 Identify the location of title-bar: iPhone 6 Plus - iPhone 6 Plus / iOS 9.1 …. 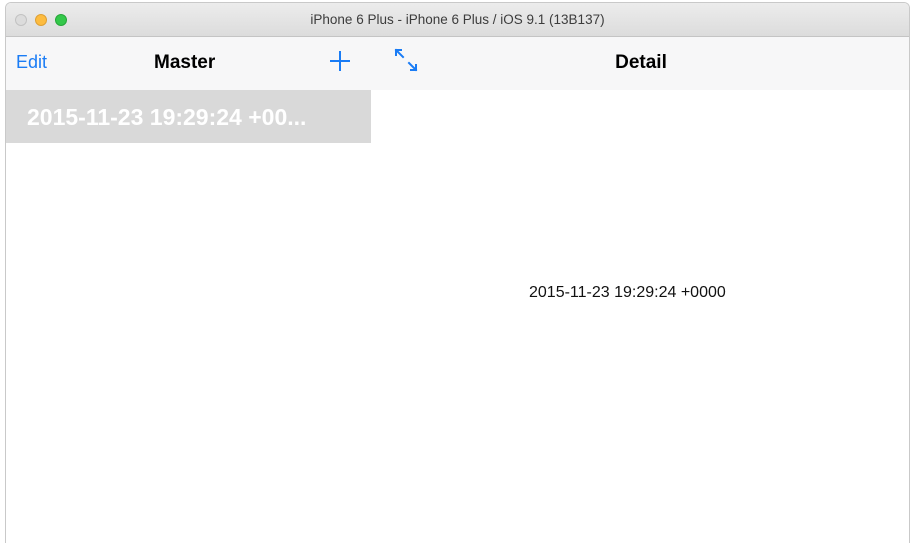
(457, 20).